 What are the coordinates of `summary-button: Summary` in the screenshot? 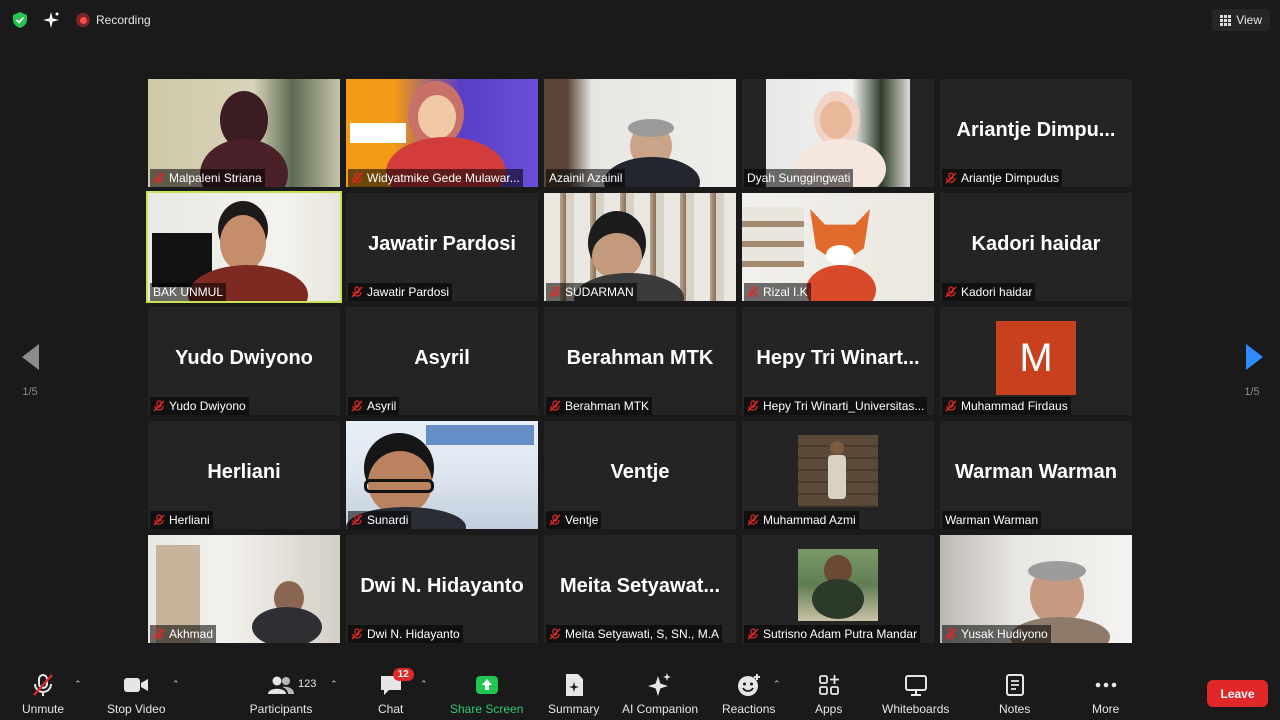 It's located at (573, 694).